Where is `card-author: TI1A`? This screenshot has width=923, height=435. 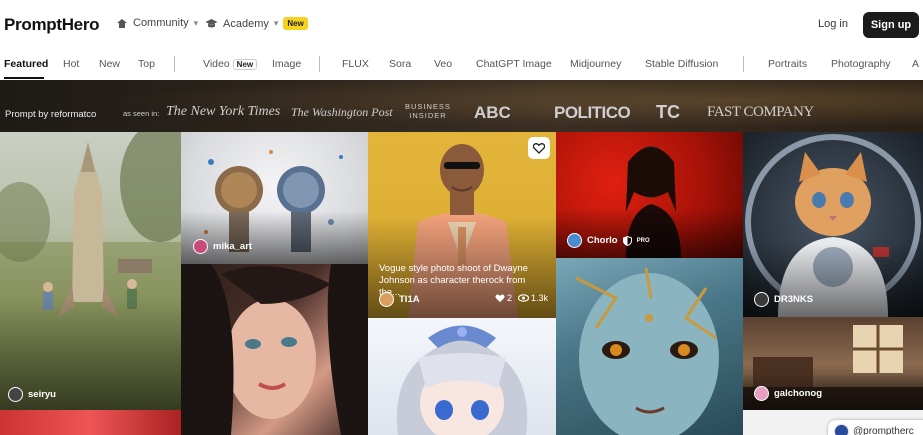 card-author: TI1A is located at coordinates (399, 299).